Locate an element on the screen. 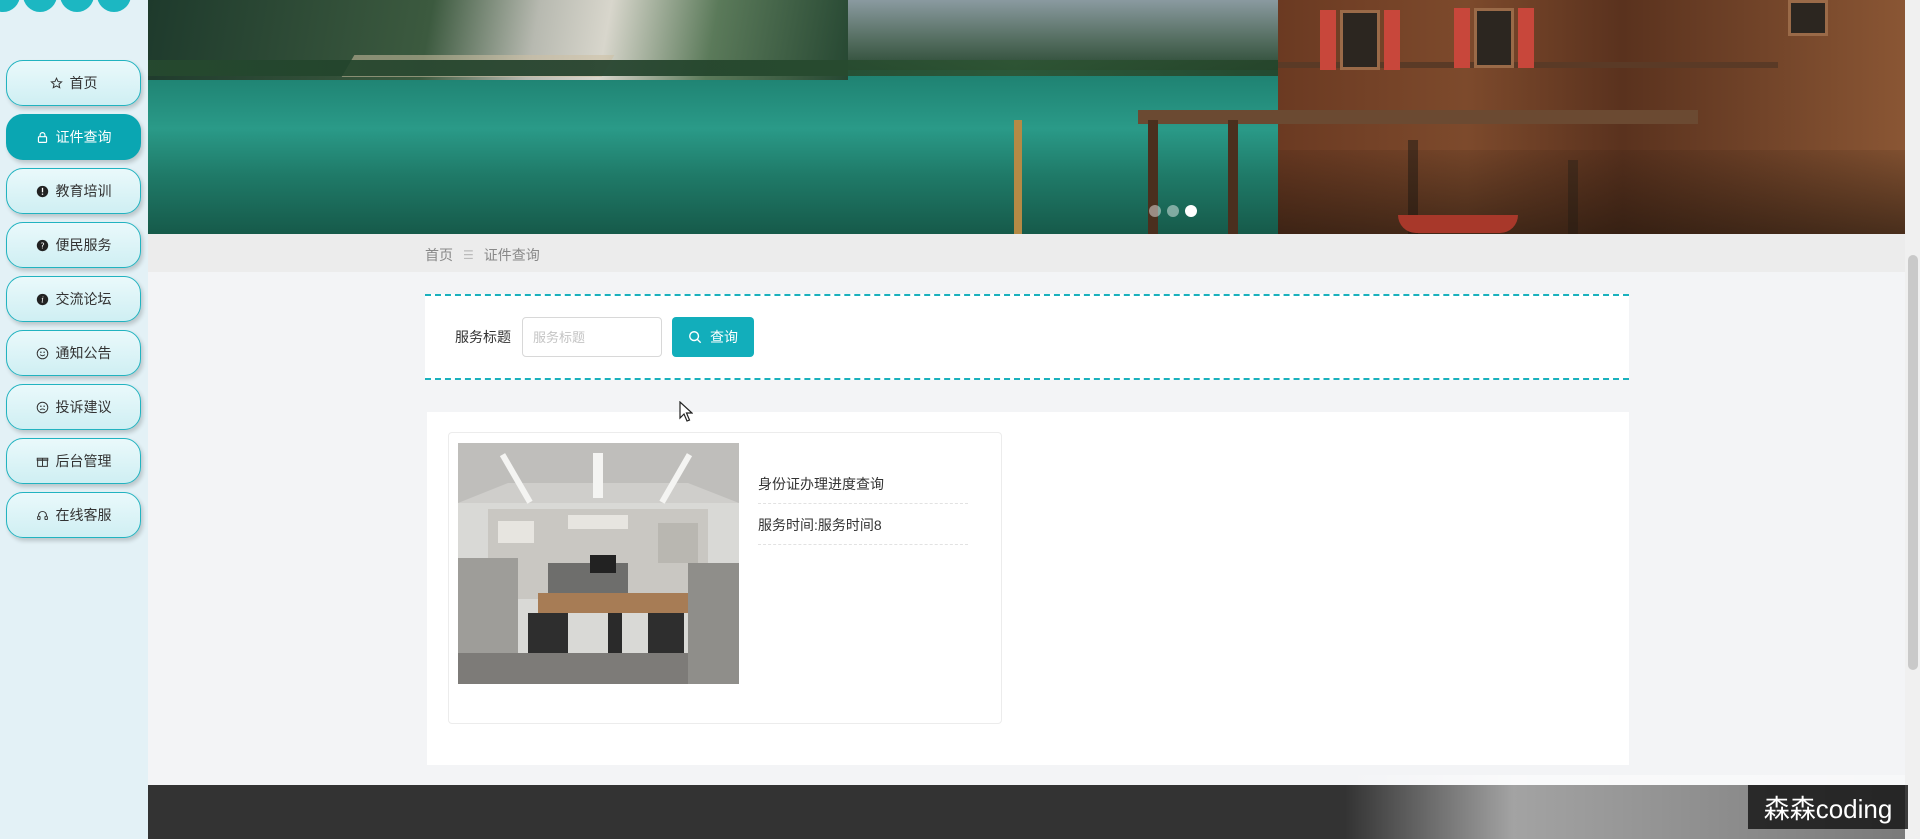 This screenshot has height=839, width=1920. carousel-indicators is located at coordinates (1173, 211).